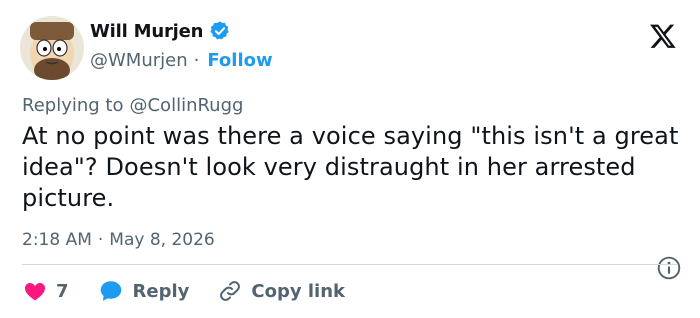 This screenshot has width=700, height=318. What do you see at coordinates (57, 240) in the screenshot?
I see `tweet-time: 2:18 AM` at bounding box center [57, 240].